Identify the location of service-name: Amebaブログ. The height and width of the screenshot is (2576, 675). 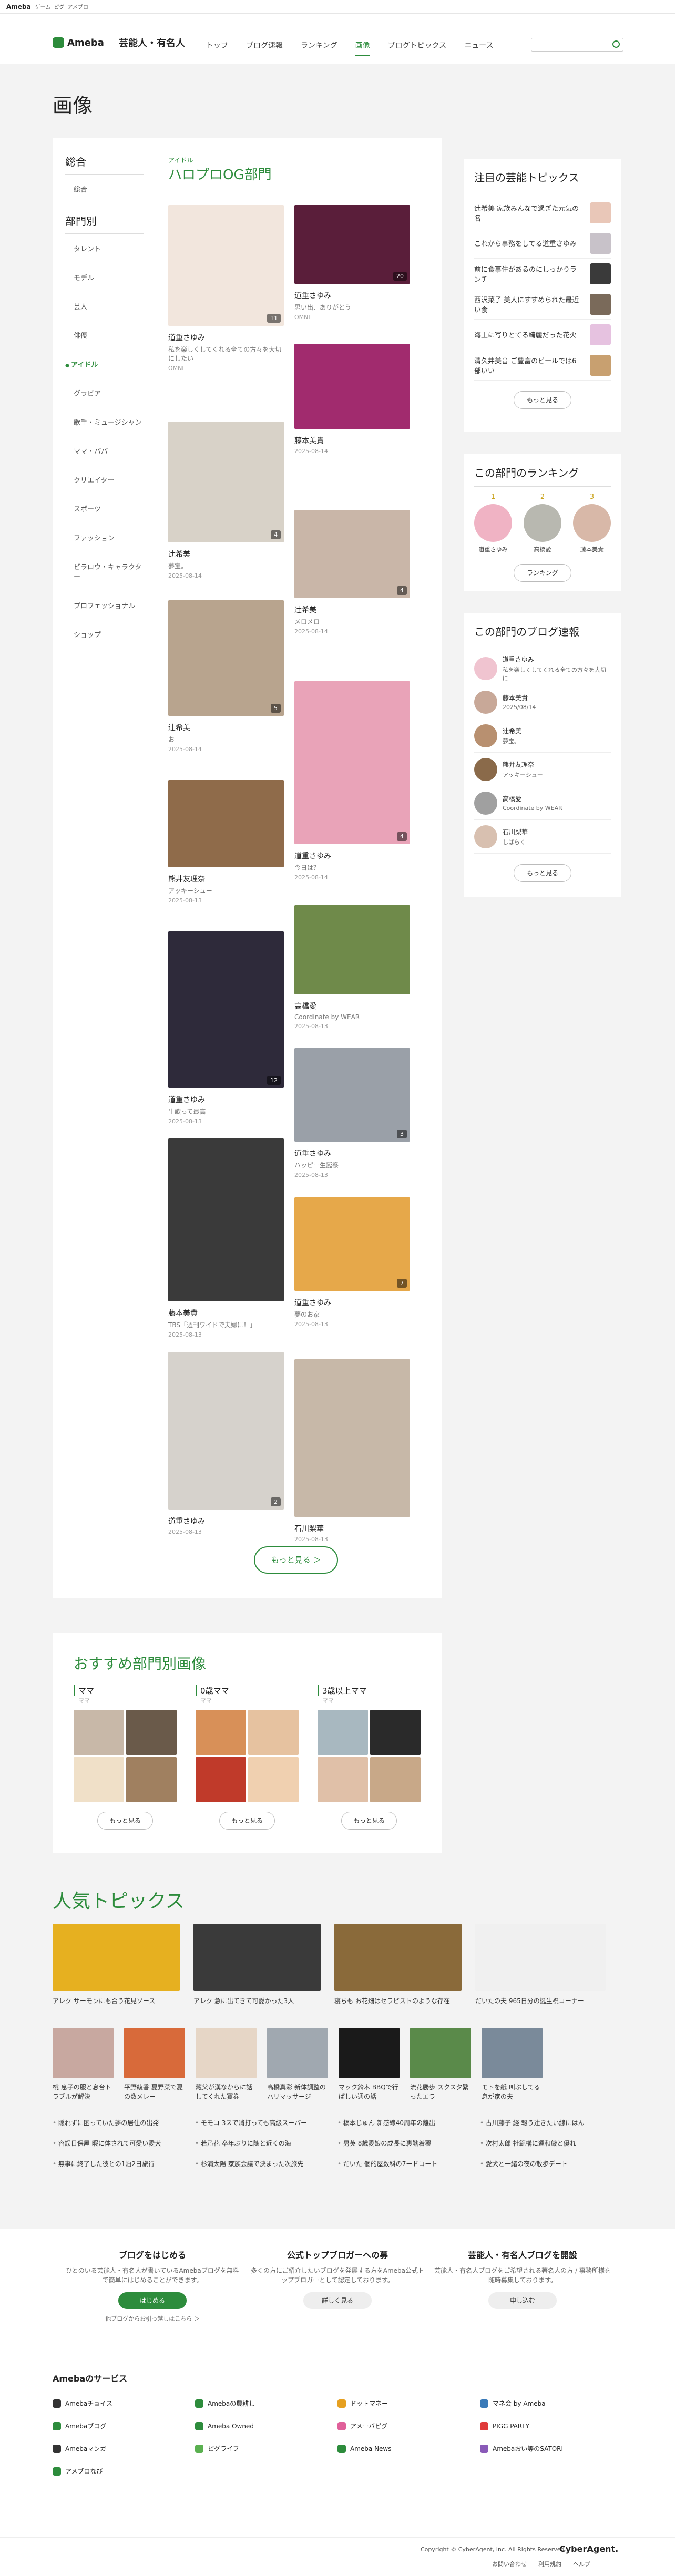
(85, 2425).